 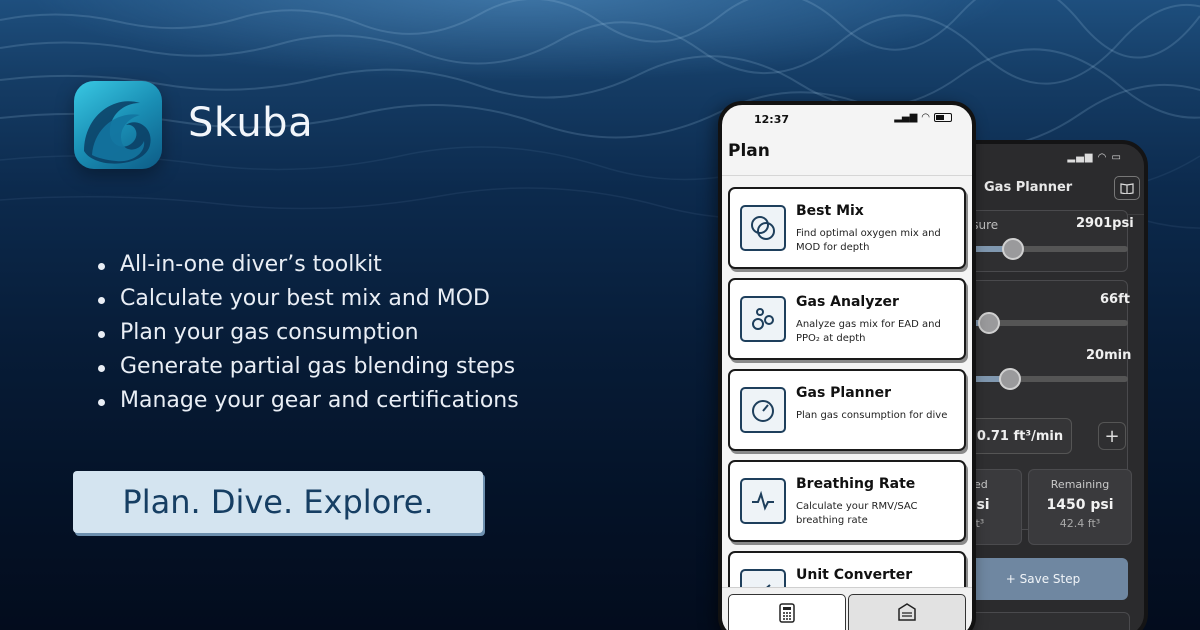 I want to click on feature-item: Calculate your best mix and MOD, so click(x=308, y=299).